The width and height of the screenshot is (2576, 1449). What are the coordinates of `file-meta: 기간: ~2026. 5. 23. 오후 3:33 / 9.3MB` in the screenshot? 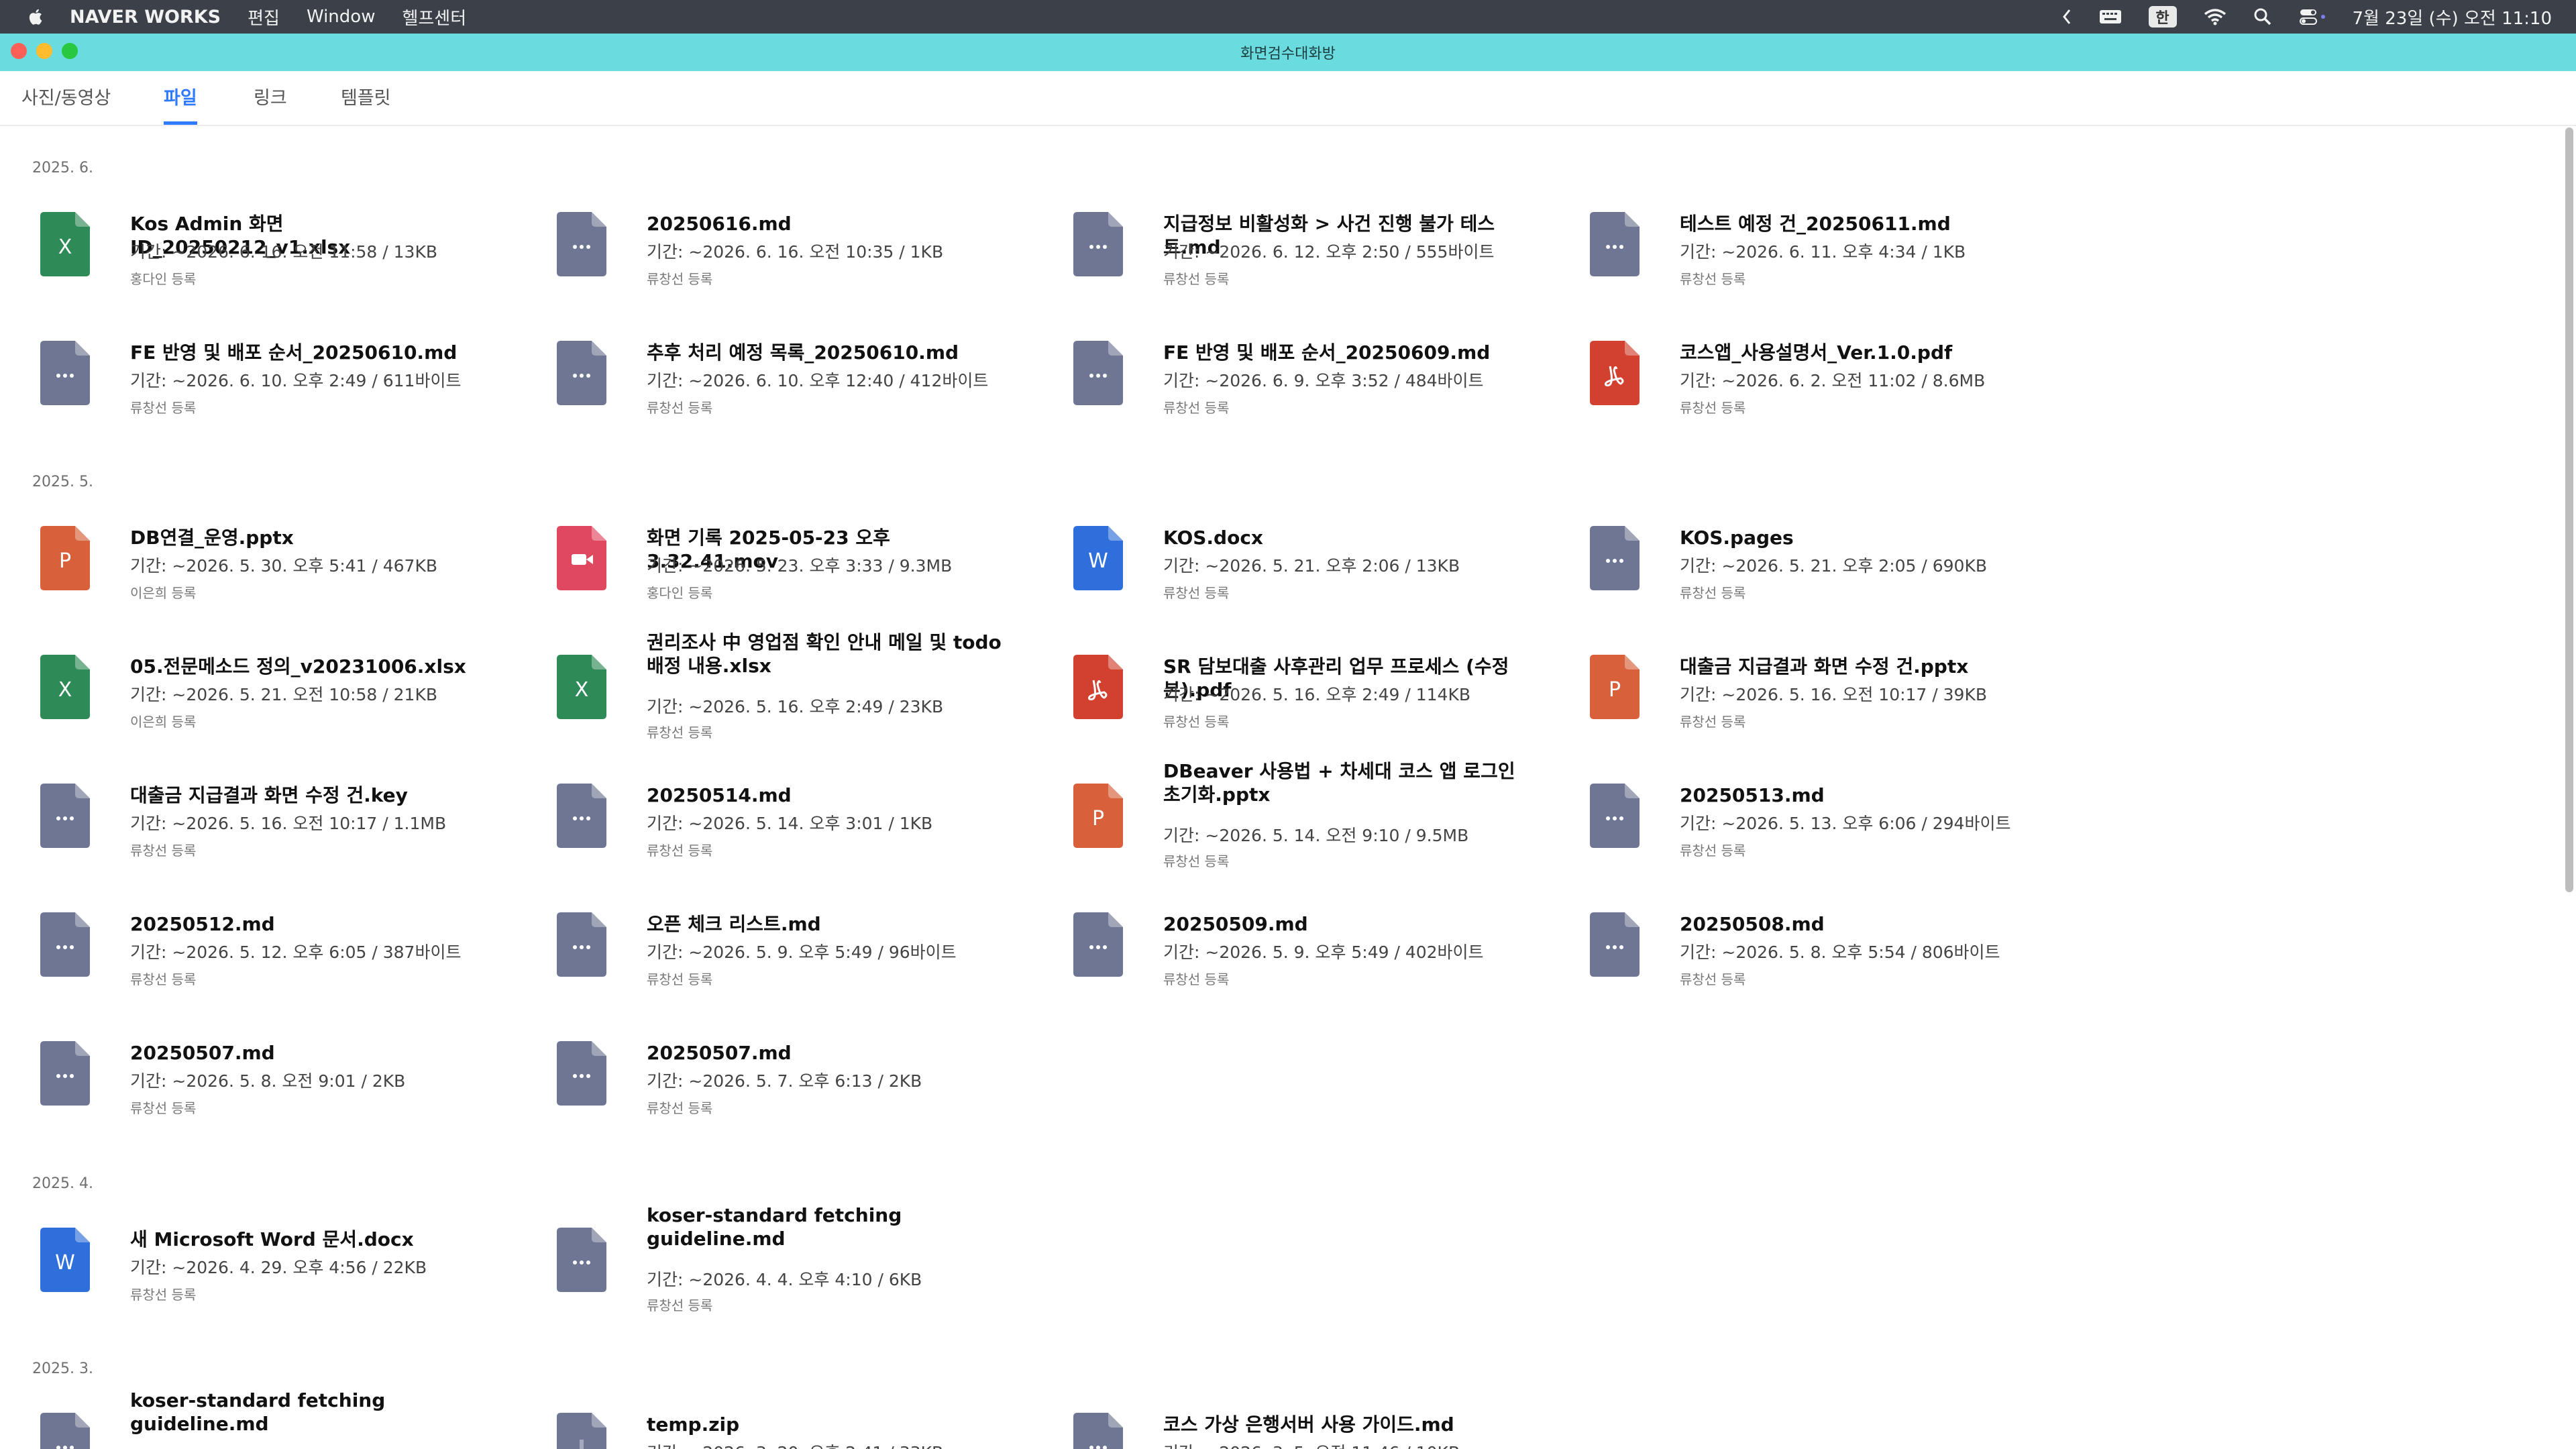 It's located at (800, 566).